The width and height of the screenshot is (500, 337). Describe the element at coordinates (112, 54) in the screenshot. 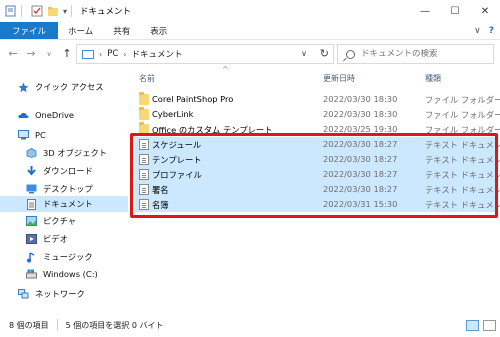

I see `breadcrumb-pc: PC` at that location.